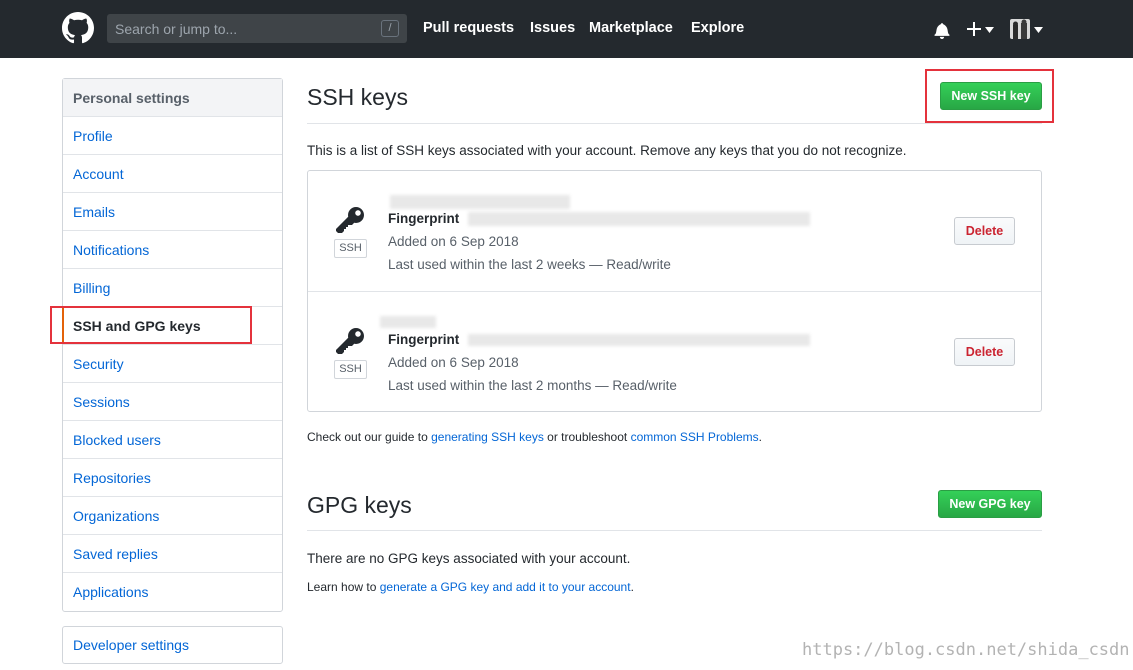  What do you see at coordinates (172, 402) in the screenshot?
I see `sidebar-item-sessions: Sessions` at bounding box center [172, 402].